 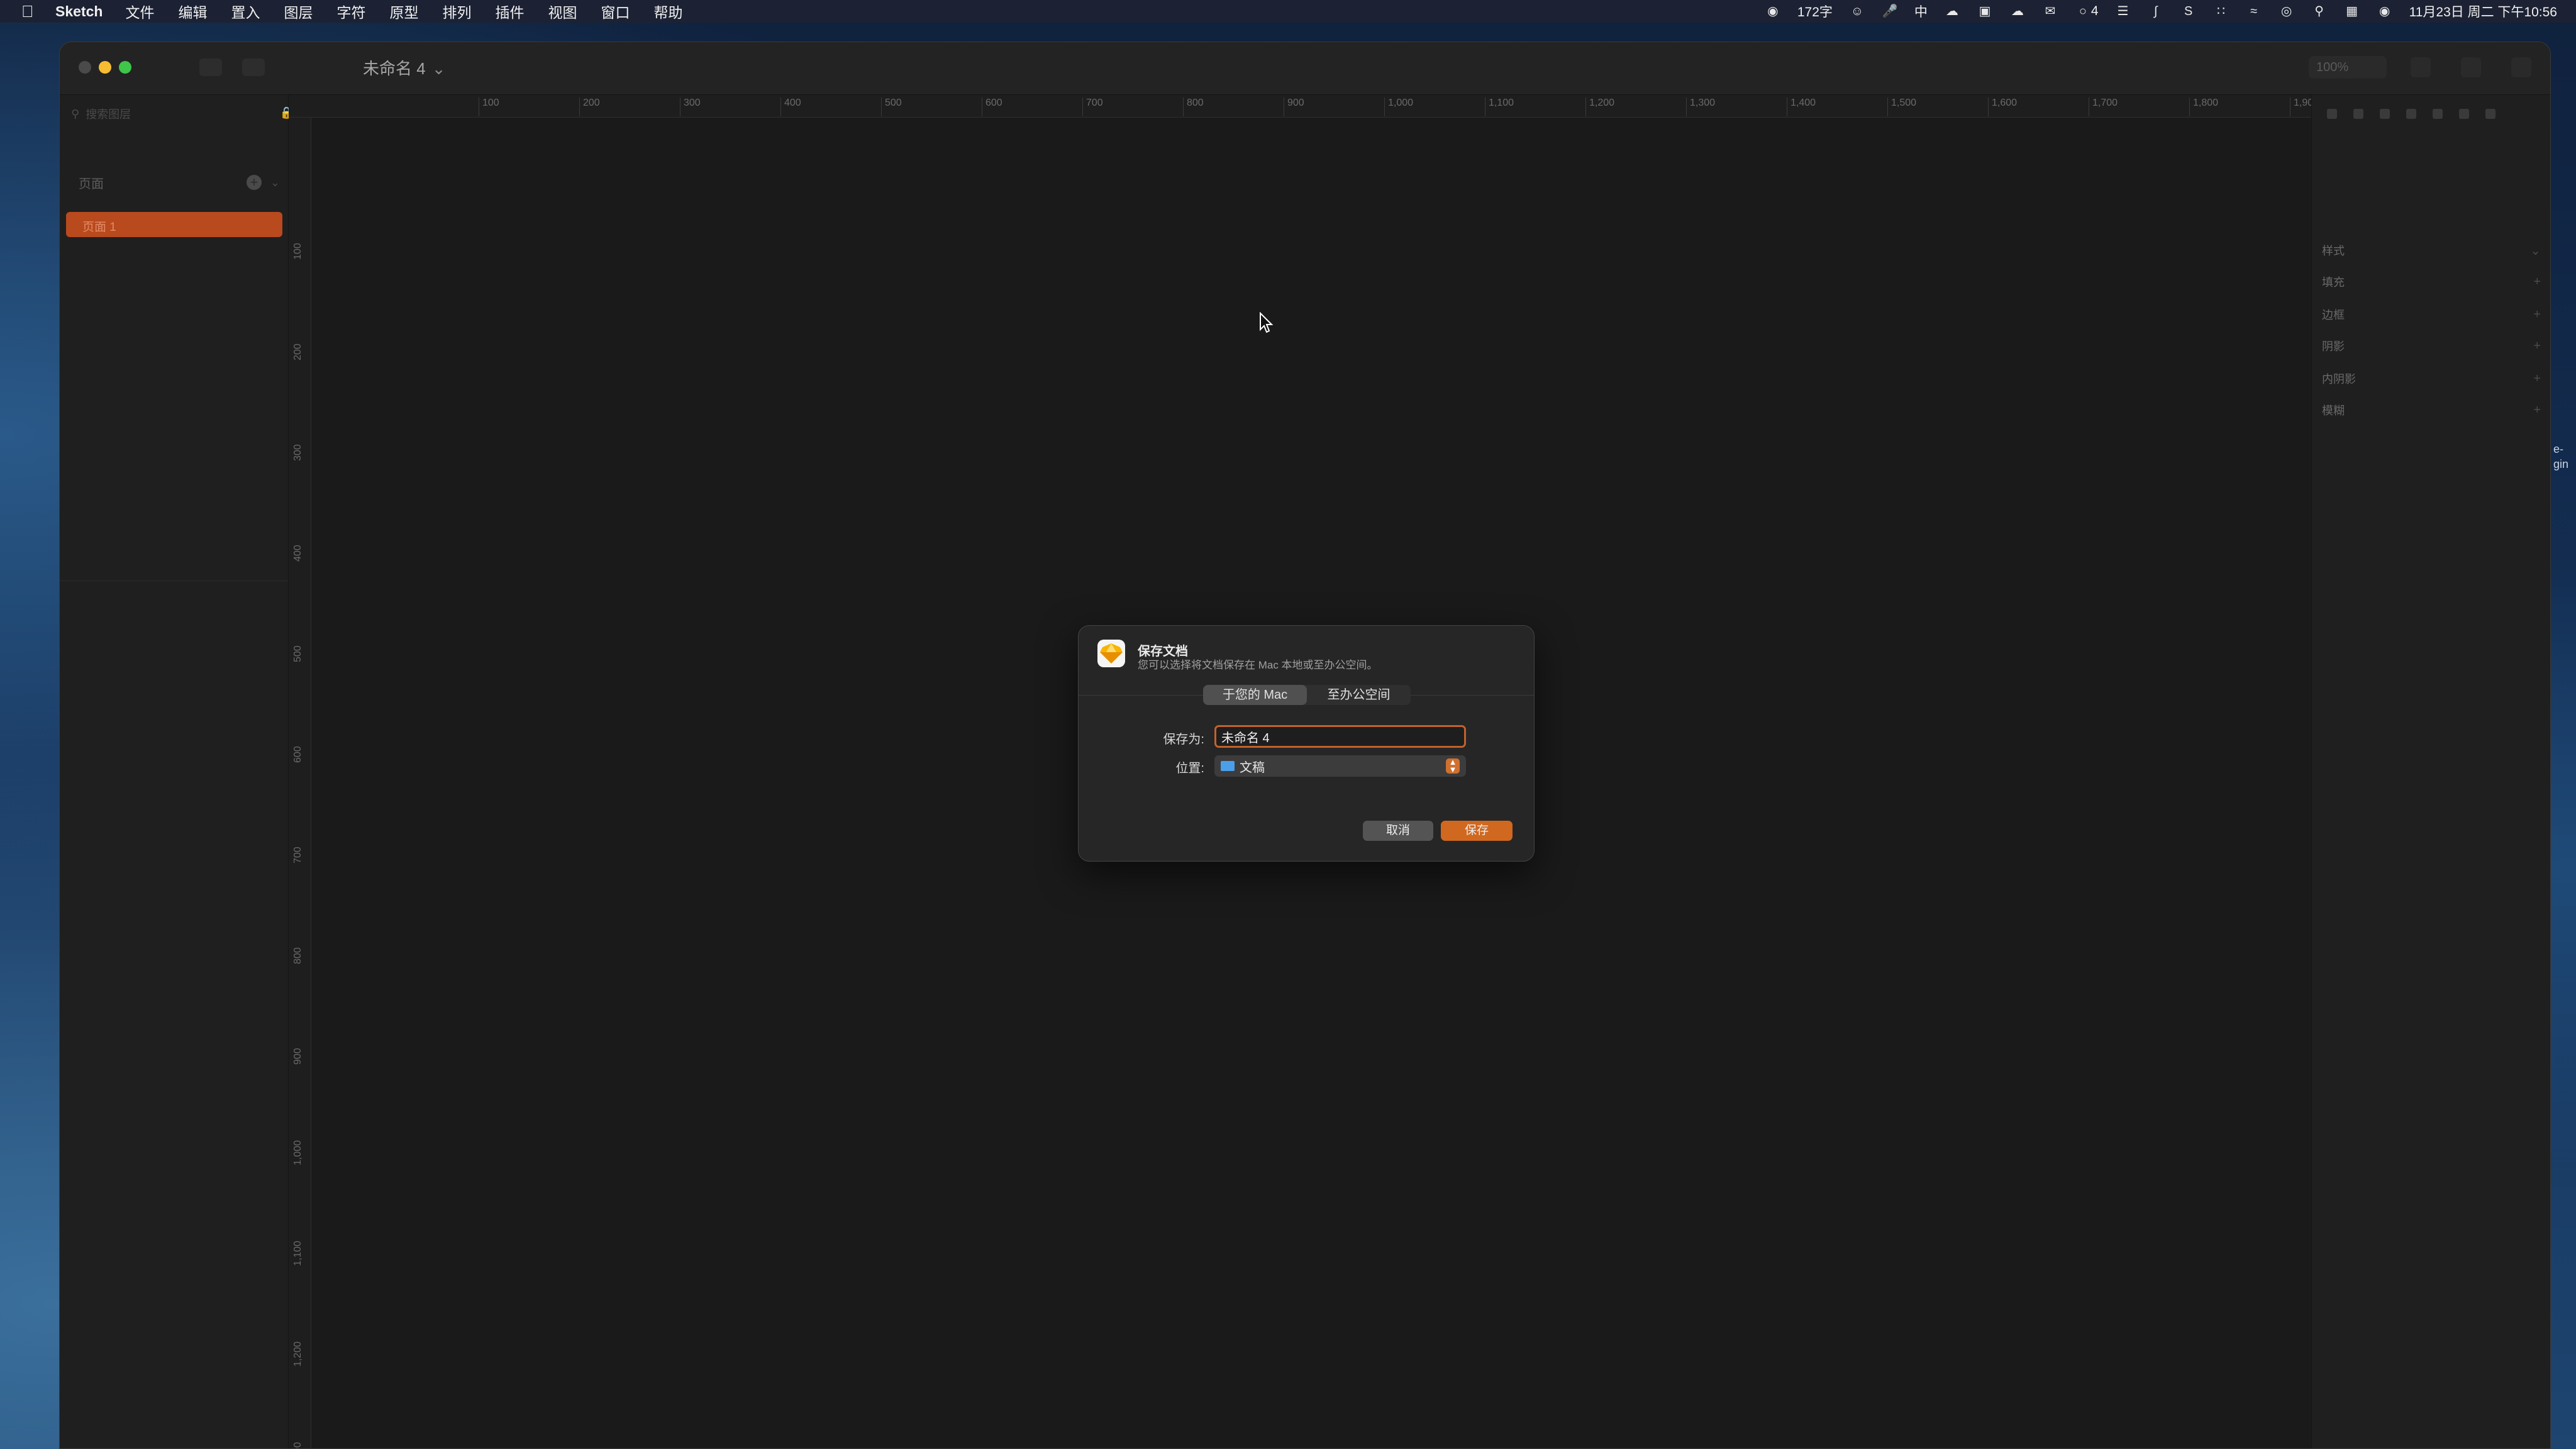 I want to click on layer-search: ⚲ 搜索图层 🔒, so click(x=181, y=114).